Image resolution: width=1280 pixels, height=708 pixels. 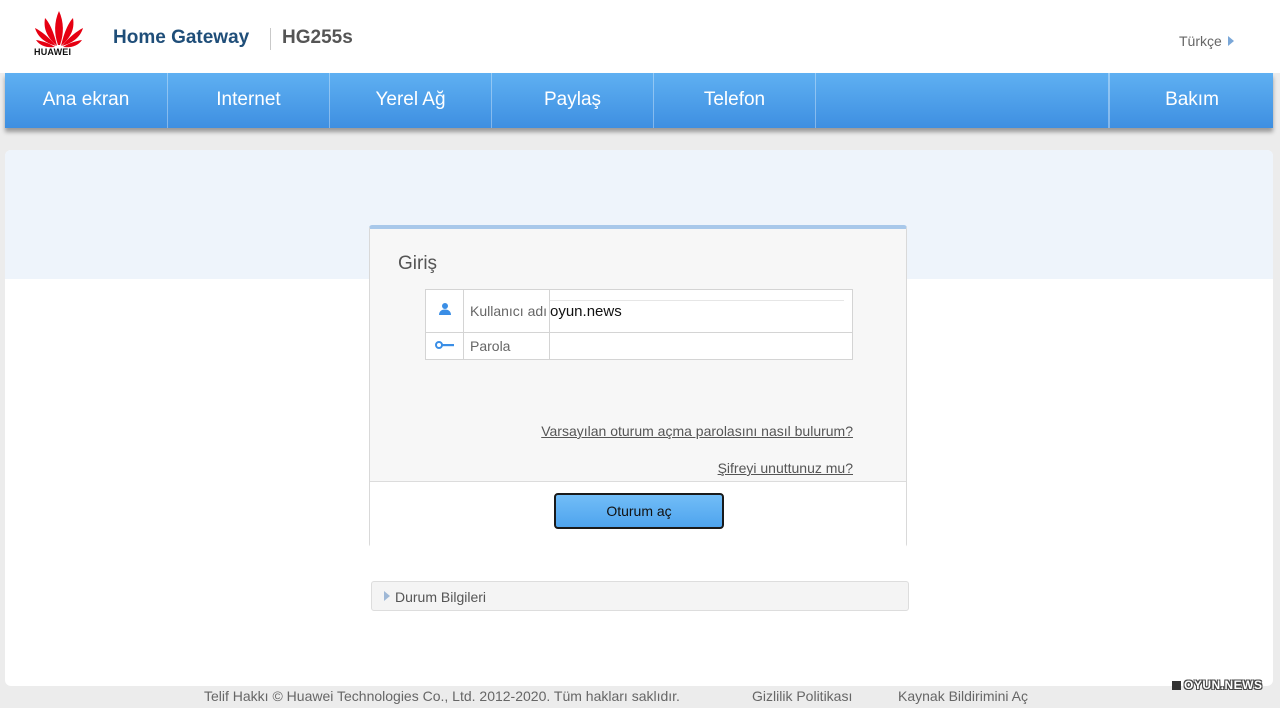 I want to click on nav-spacer, so click(x=962, y=100).